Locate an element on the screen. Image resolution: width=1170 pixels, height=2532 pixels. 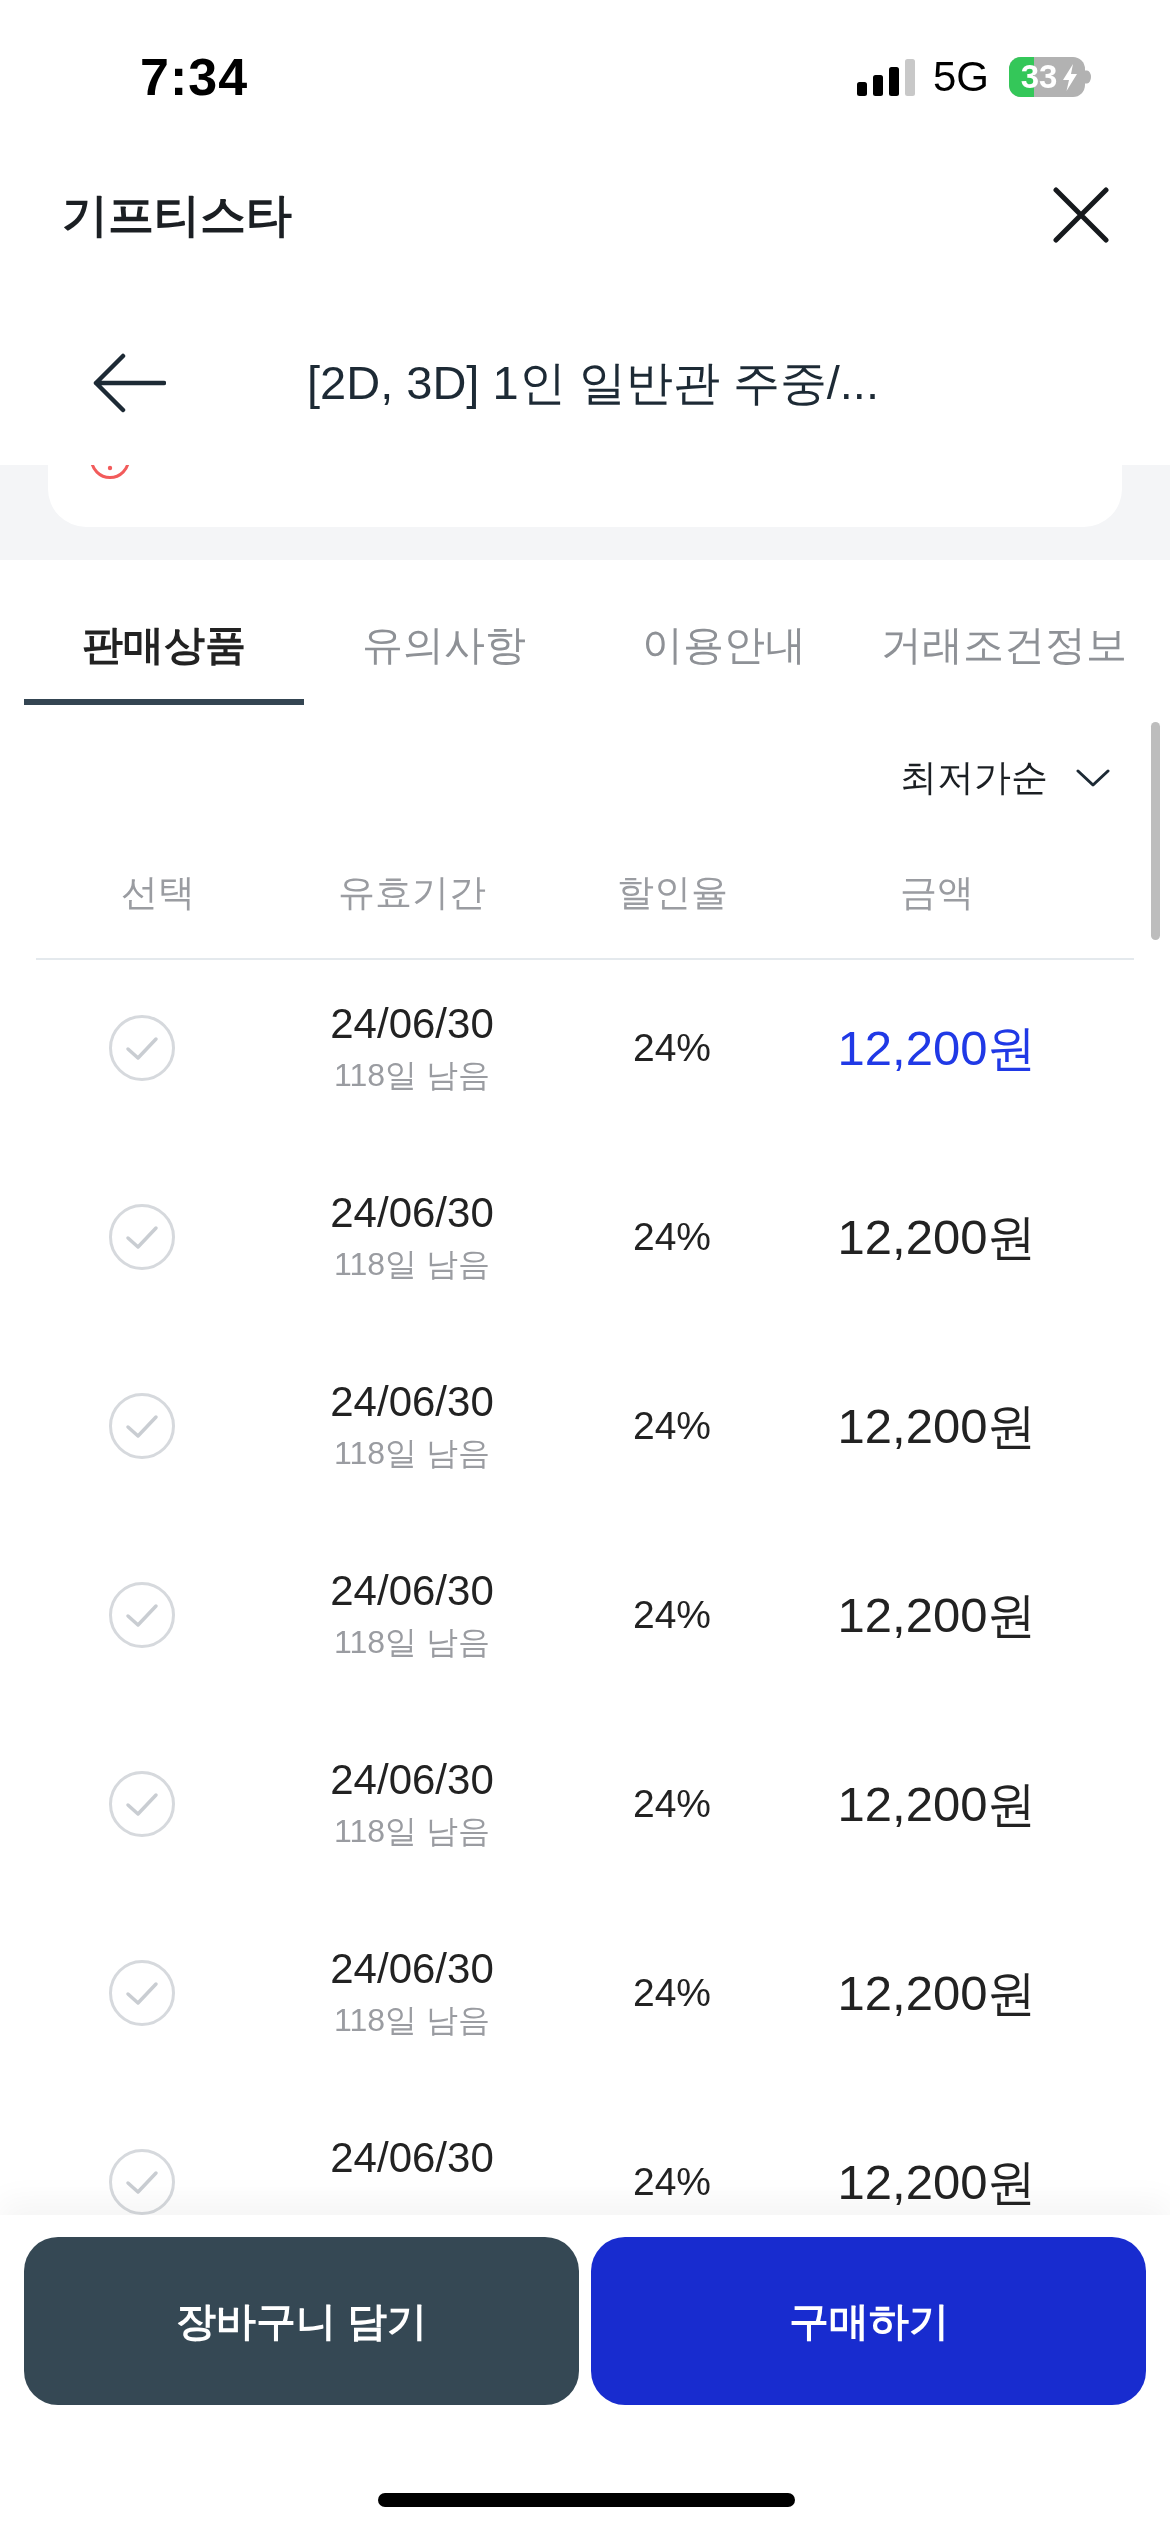
chevron-down-icon is located at coordinates (1093, 778).